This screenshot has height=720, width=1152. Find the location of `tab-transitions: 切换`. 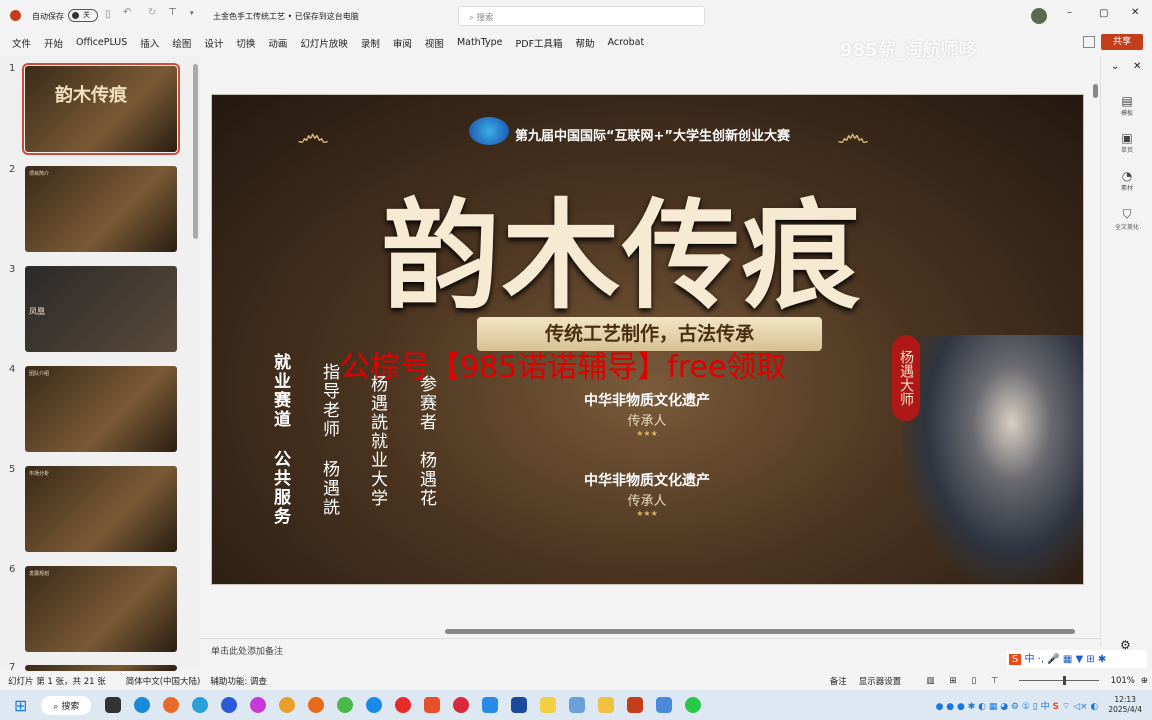

tab-transitions: 切换 is located at coordinates (245, 43).